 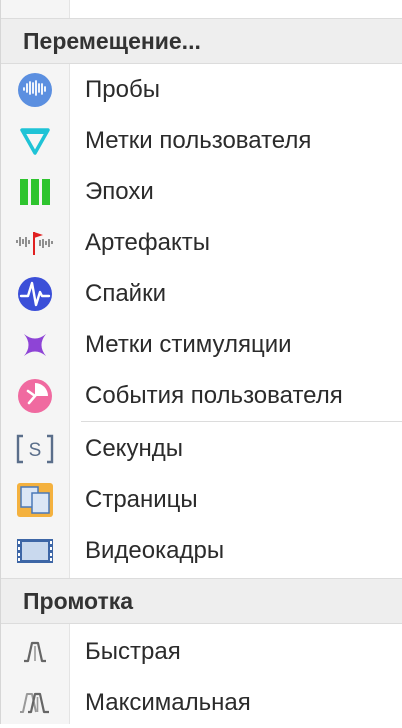 I want to click on seconds-icon: S, so click(x=35, y=448).